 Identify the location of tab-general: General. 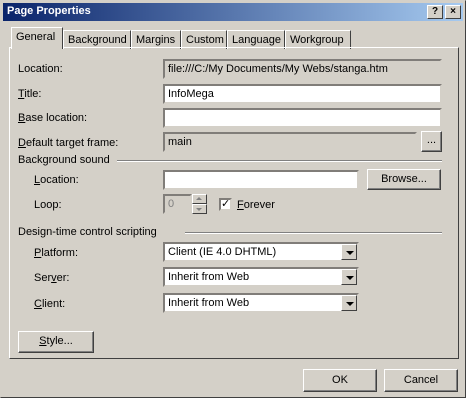
(37, 38).